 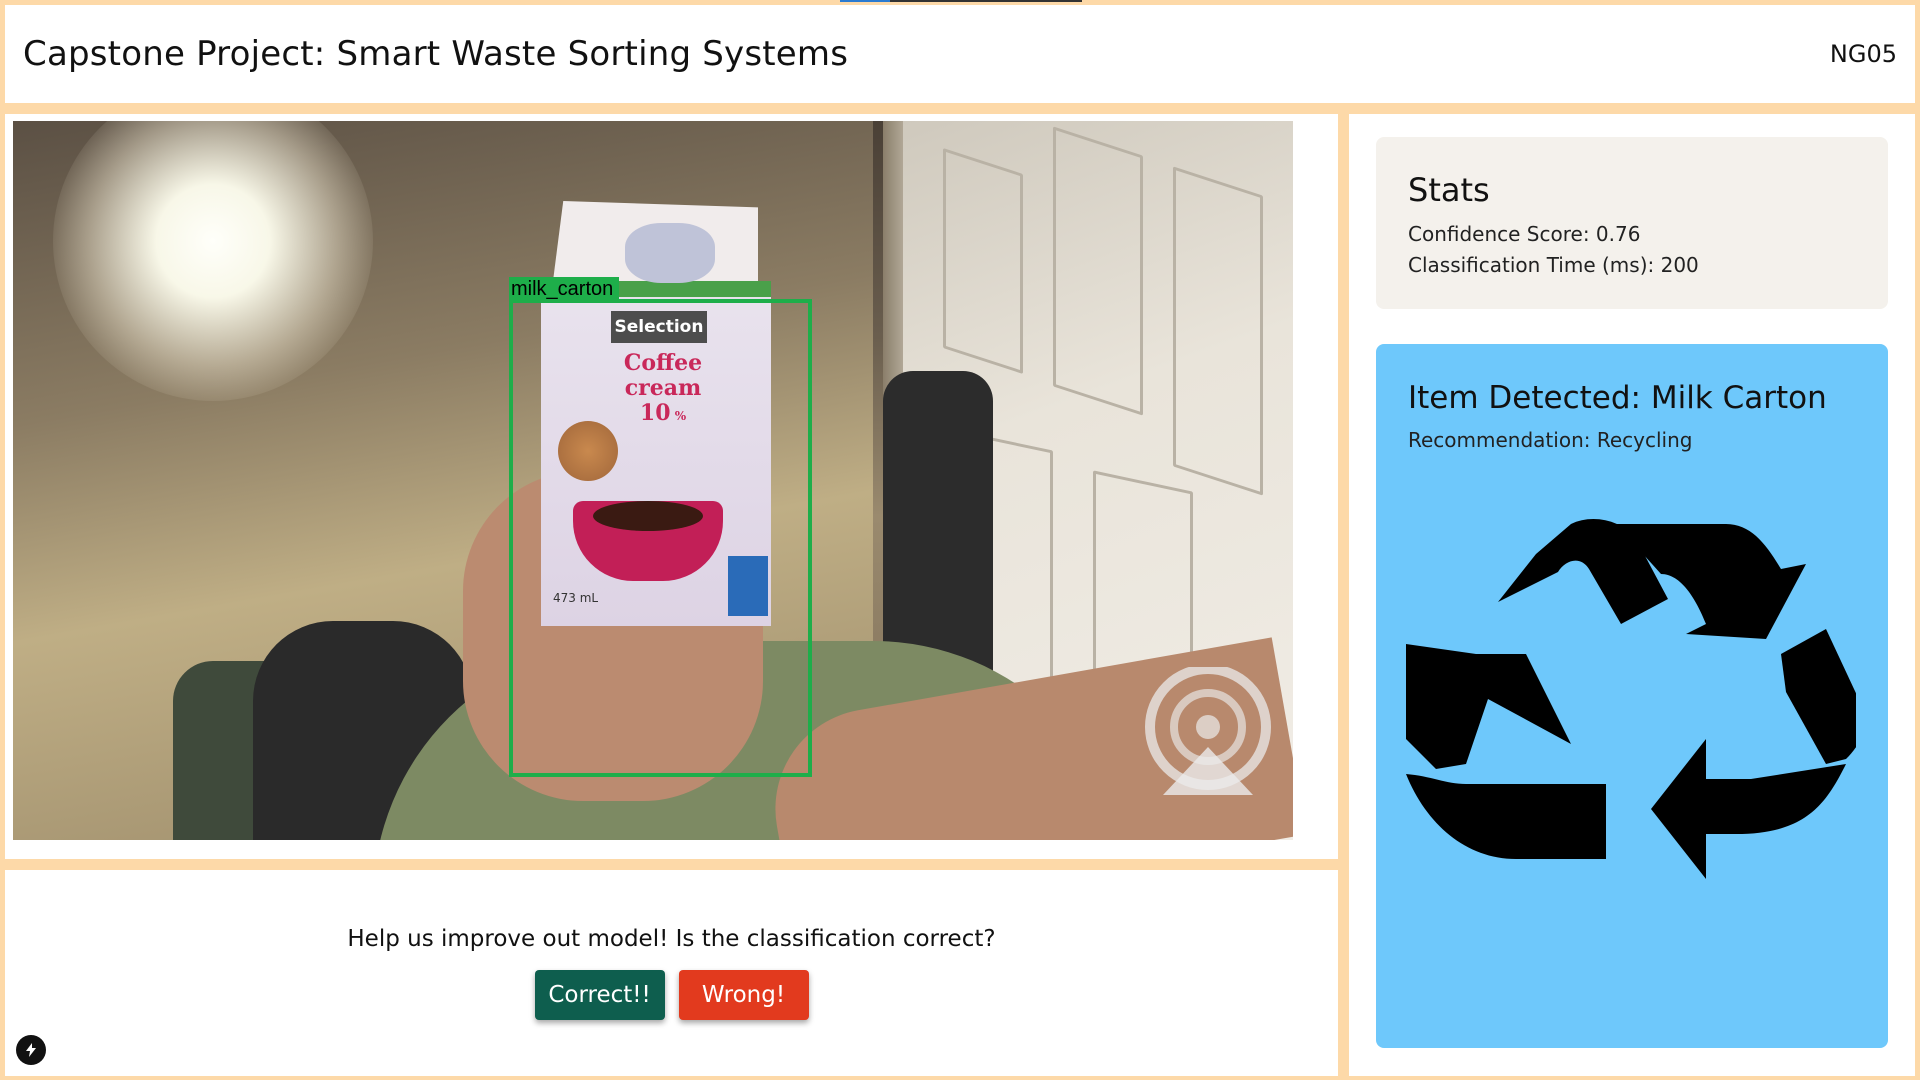 I want to click on lightning-bolt-icon, so click(x=31, y=1050).